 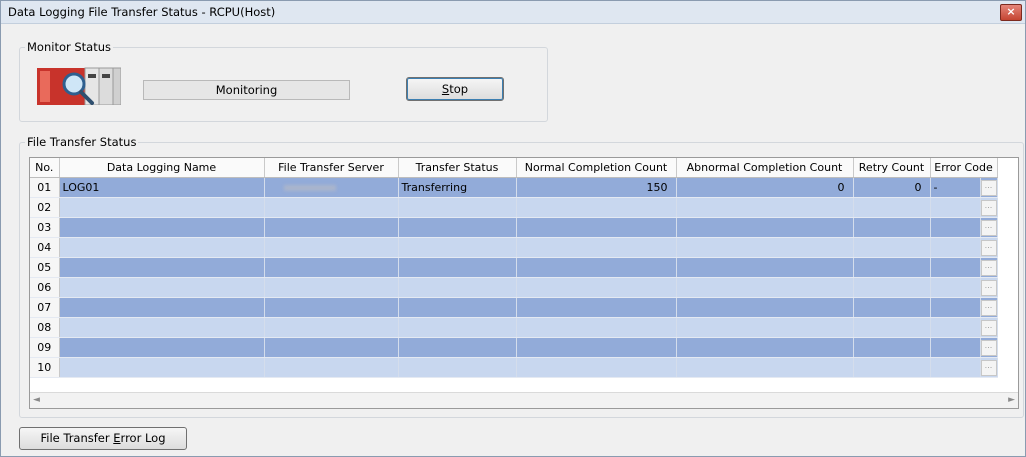 I want to click on row-number-cell: 03, so click(x=45, y=227).